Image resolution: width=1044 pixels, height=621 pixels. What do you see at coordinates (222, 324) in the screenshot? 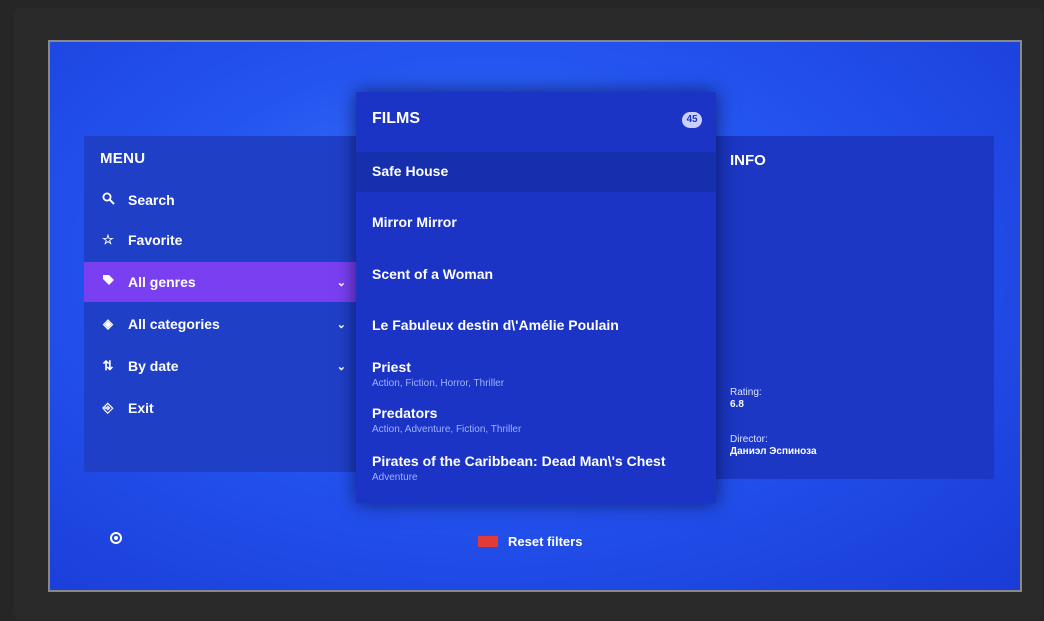
I see `menu-item-all-categories: ◈ All categories ⌄` at bounding box center [222, 324].